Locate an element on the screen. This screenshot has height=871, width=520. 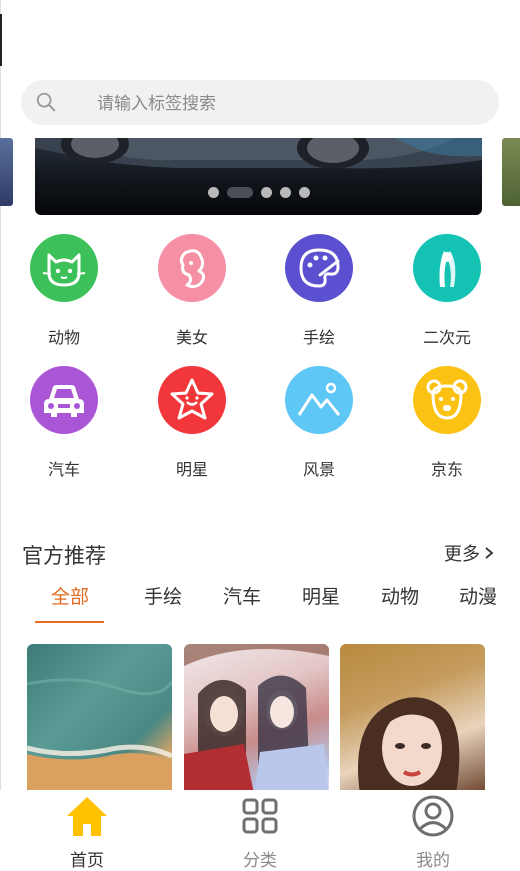
wallpaper-portrait-image is located at coordinates (409, 745).